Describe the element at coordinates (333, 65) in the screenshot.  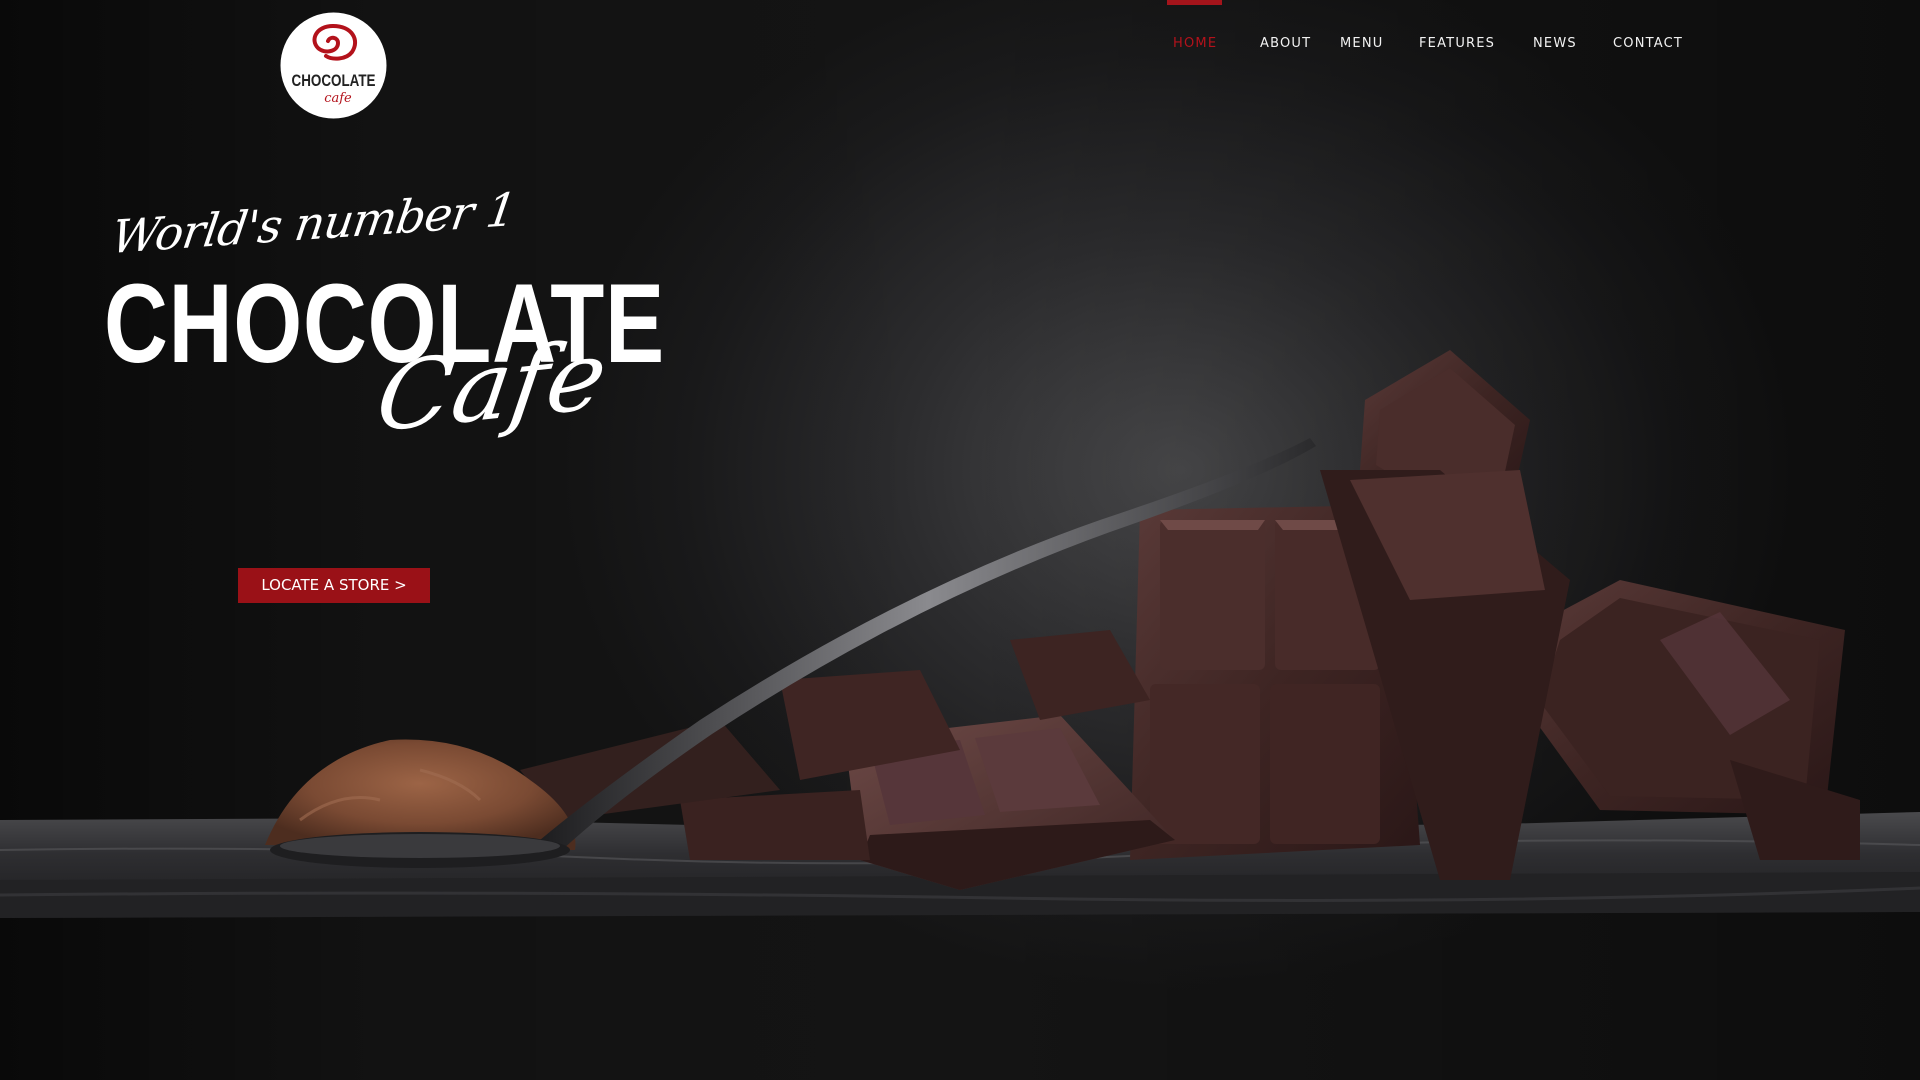
I see `brand-logo: CHOCOLATE cafe` at that location.